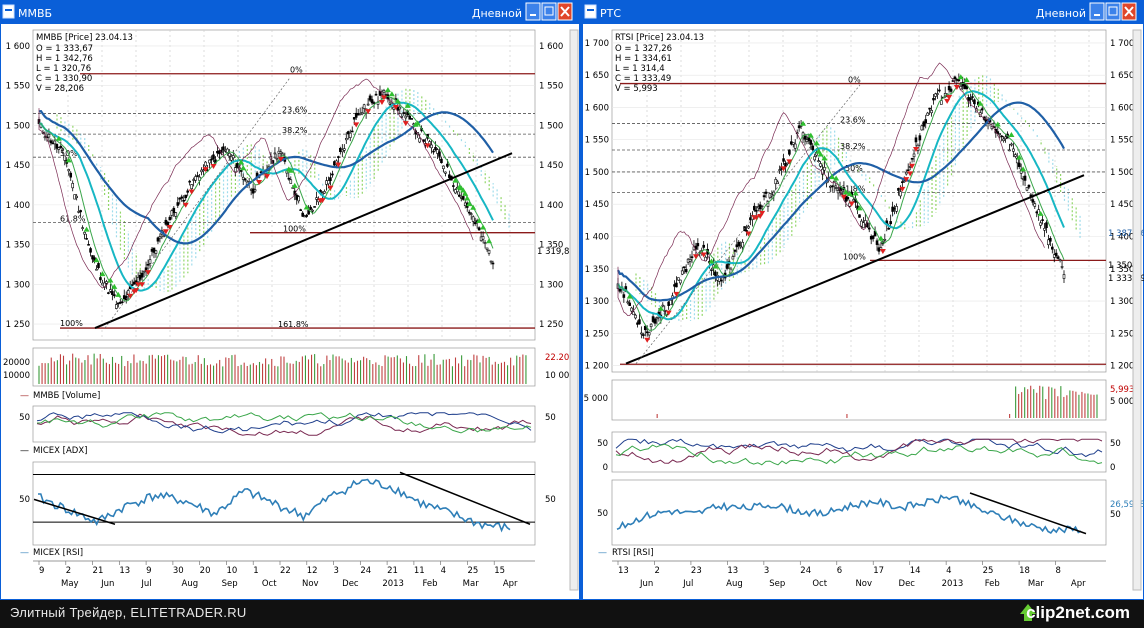  What do you see at coordinates (1122, 390) in the screenshot?
I see `right-volume-value: 5,993` at bounding box center [1122, 390].